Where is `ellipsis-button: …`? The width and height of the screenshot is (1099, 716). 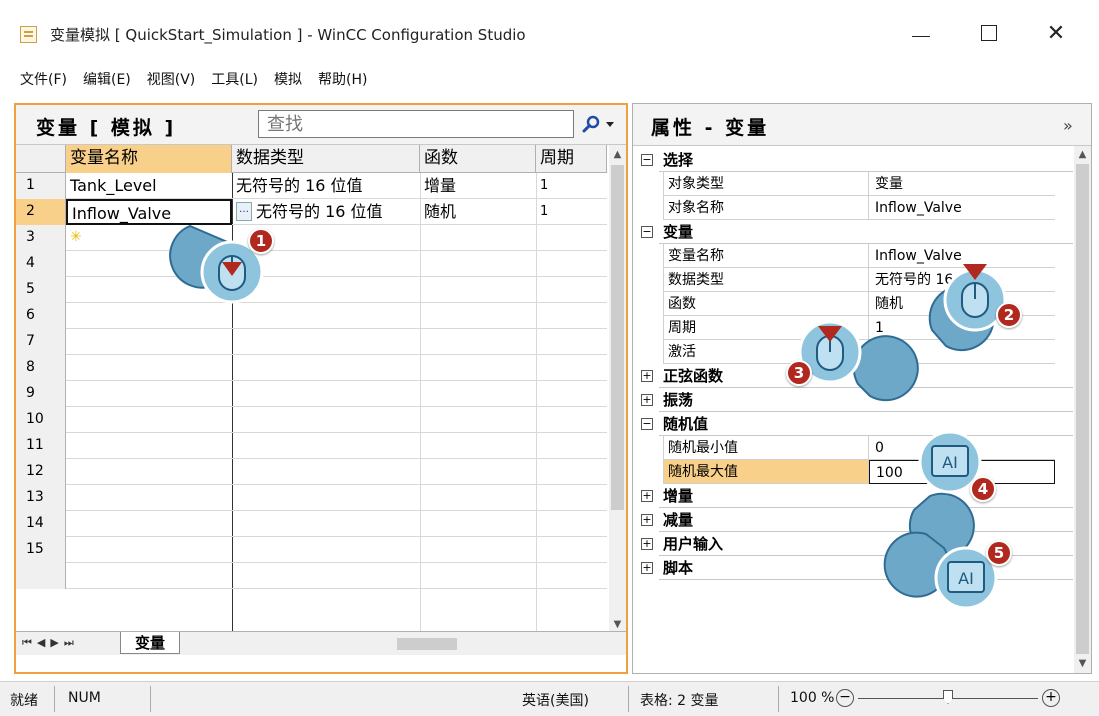
ellipsis-button: … is located at coordinates (244, 211).